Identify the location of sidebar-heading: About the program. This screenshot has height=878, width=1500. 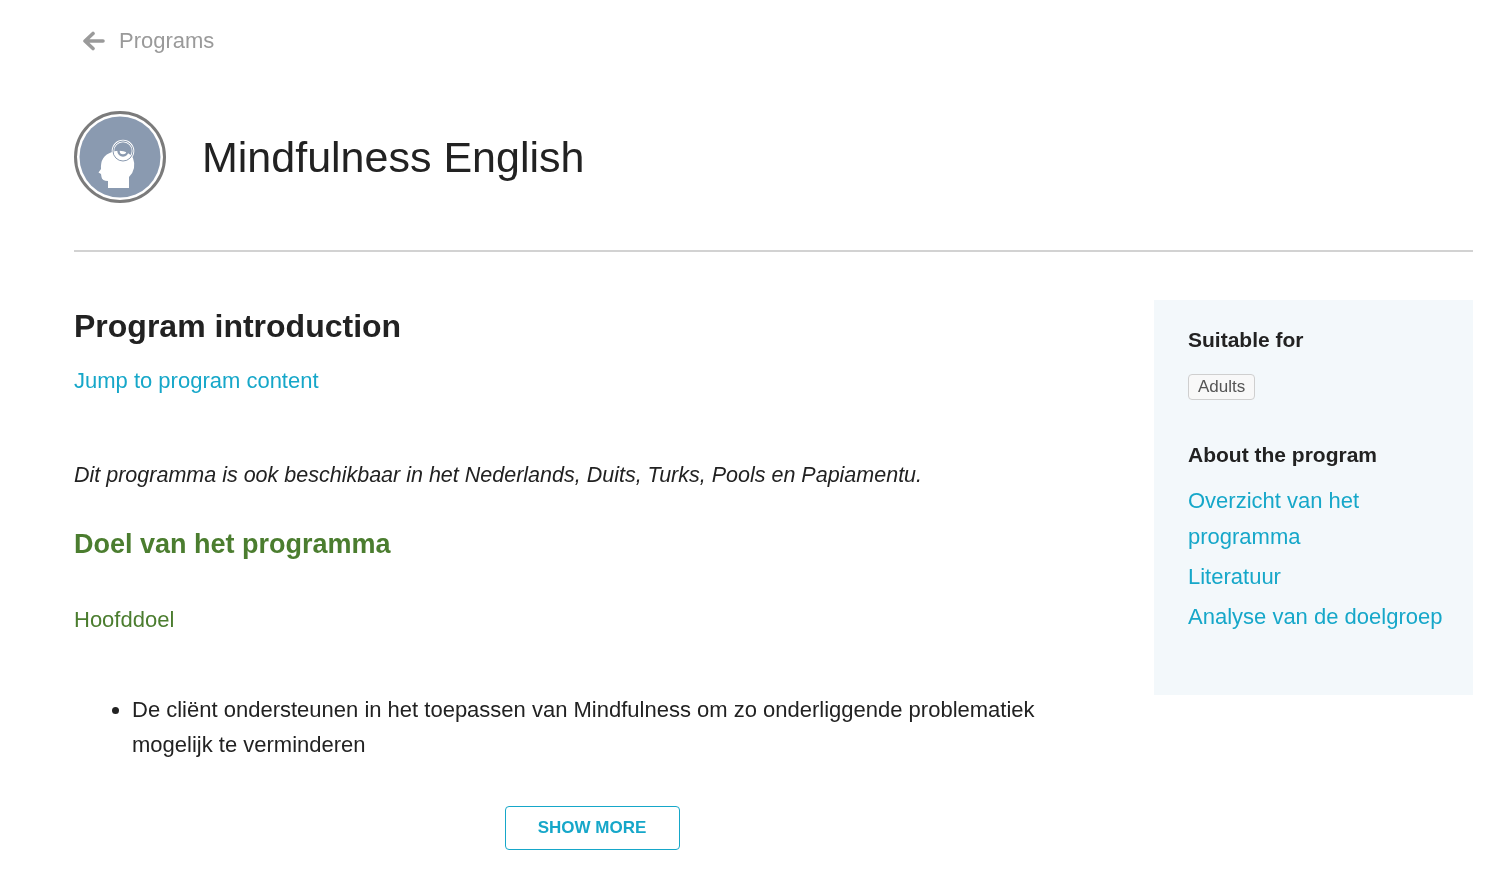
(1283, 455).